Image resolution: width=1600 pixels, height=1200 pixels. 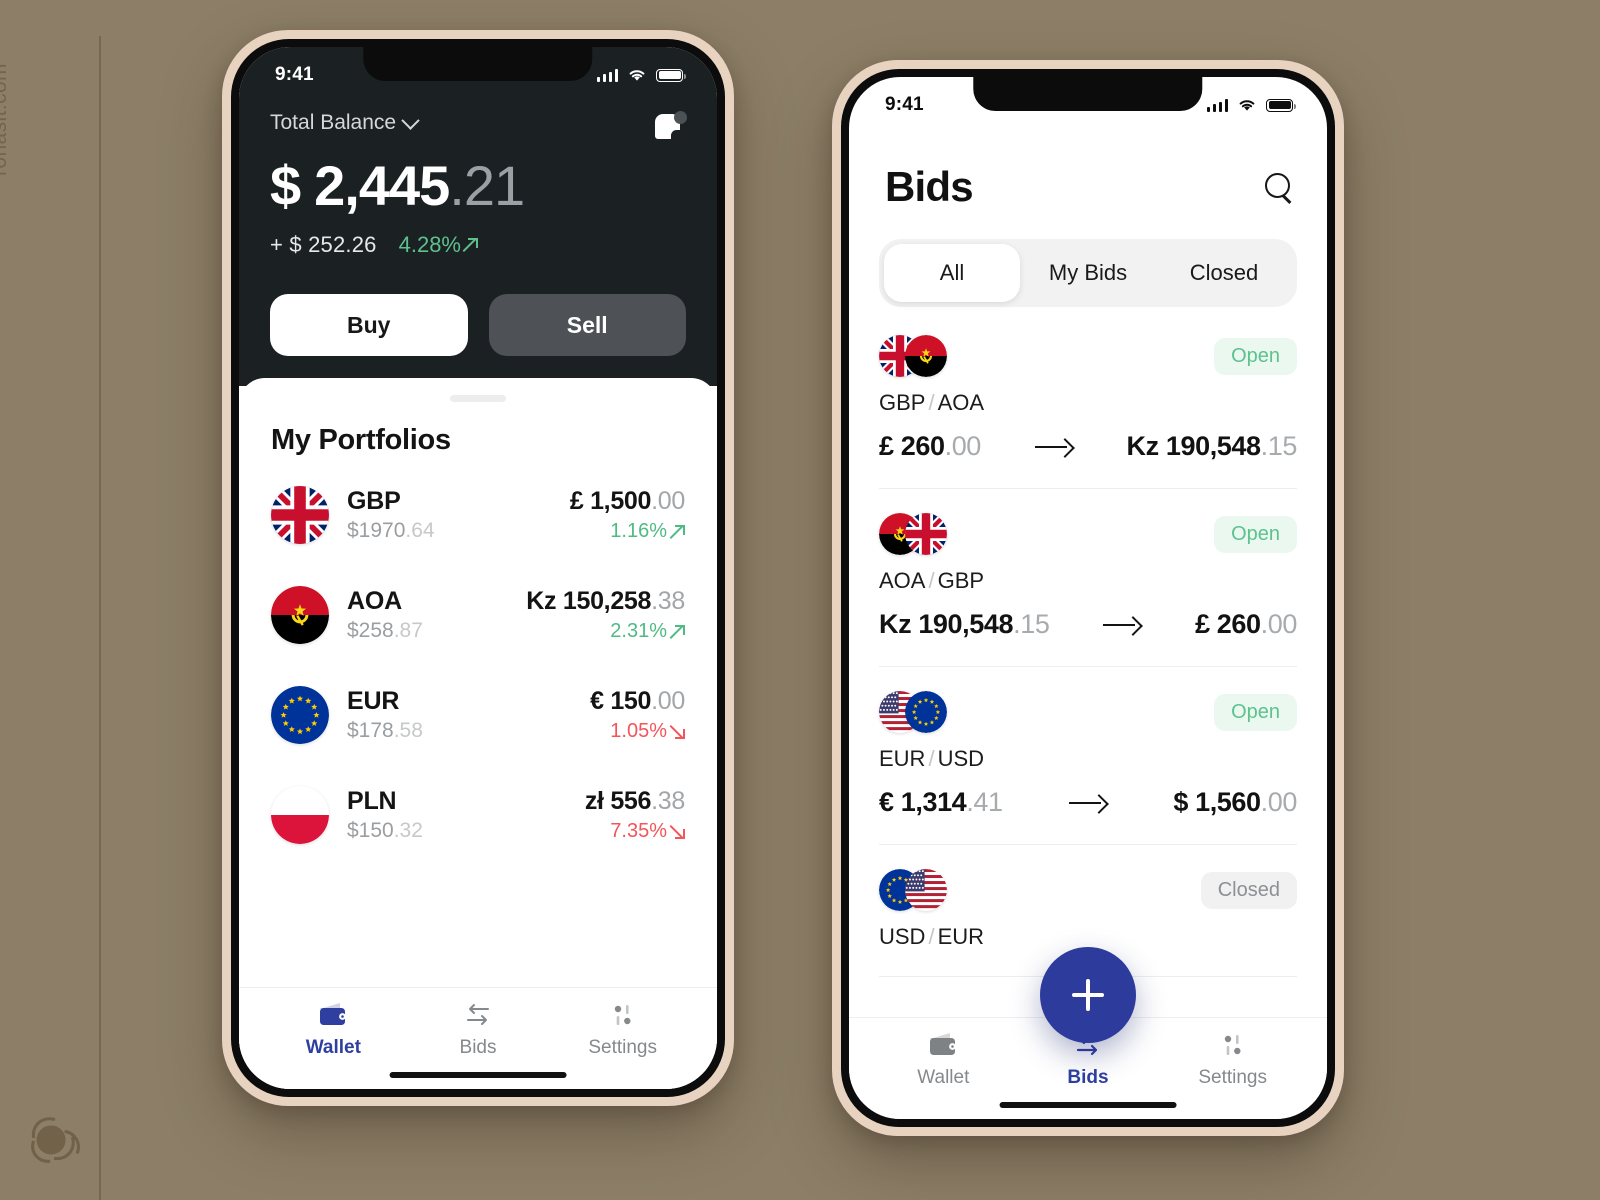 I want to click on balance-amount-cents: .21, so click(x=487, y=185).